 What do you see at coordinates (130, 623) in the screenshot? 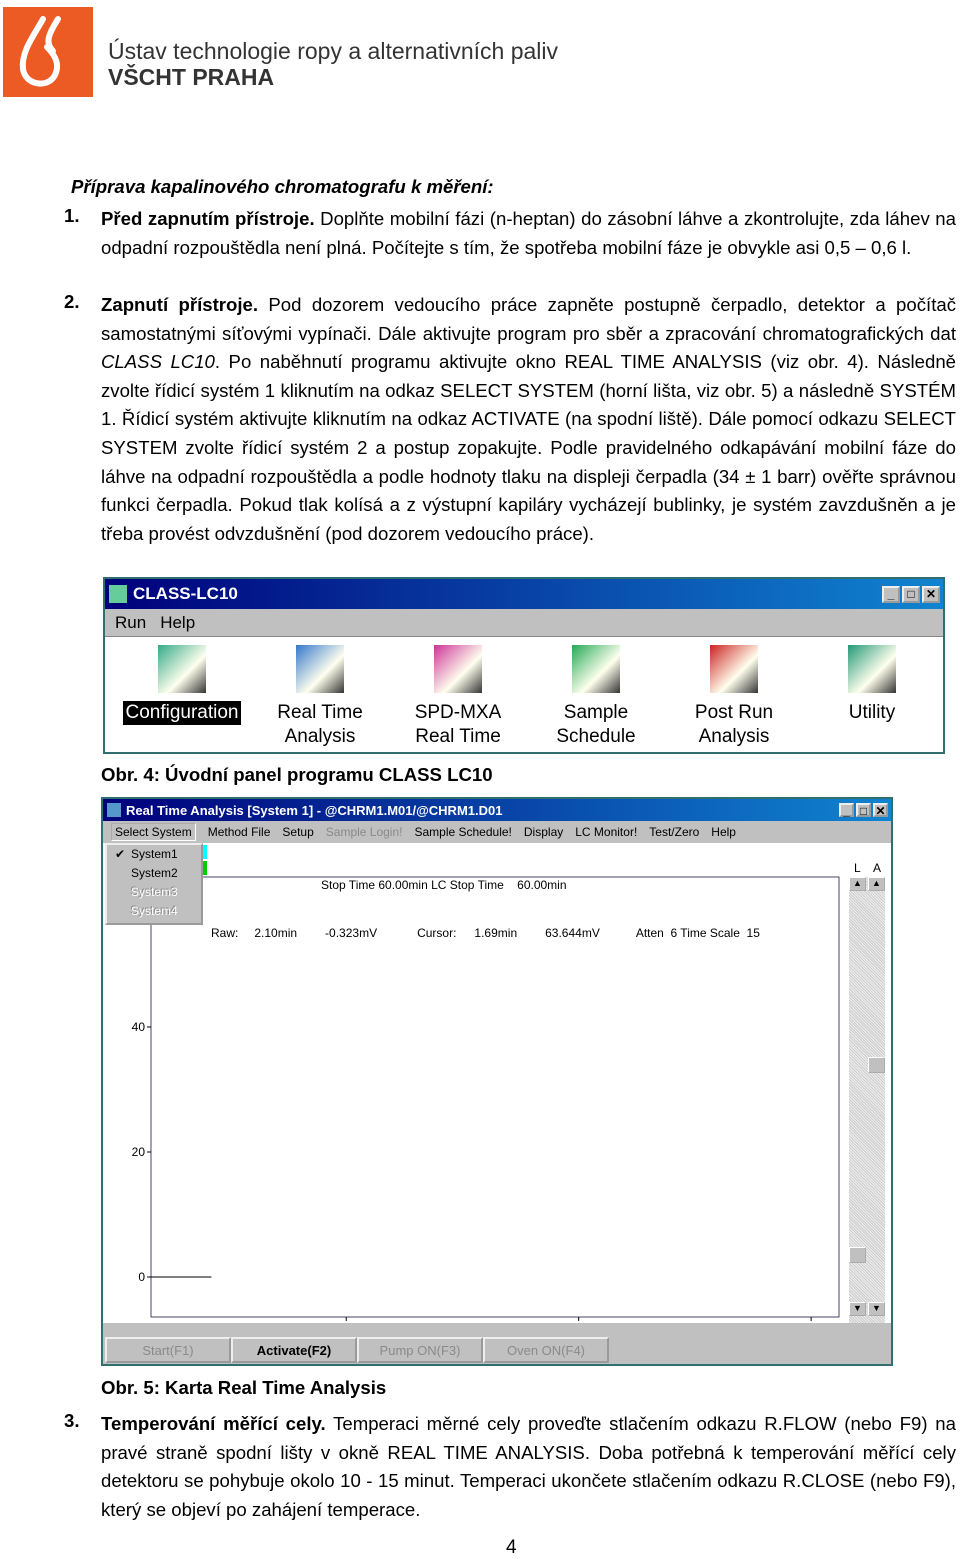
I see `menu-run: Run` at bounding box center [130, 623].